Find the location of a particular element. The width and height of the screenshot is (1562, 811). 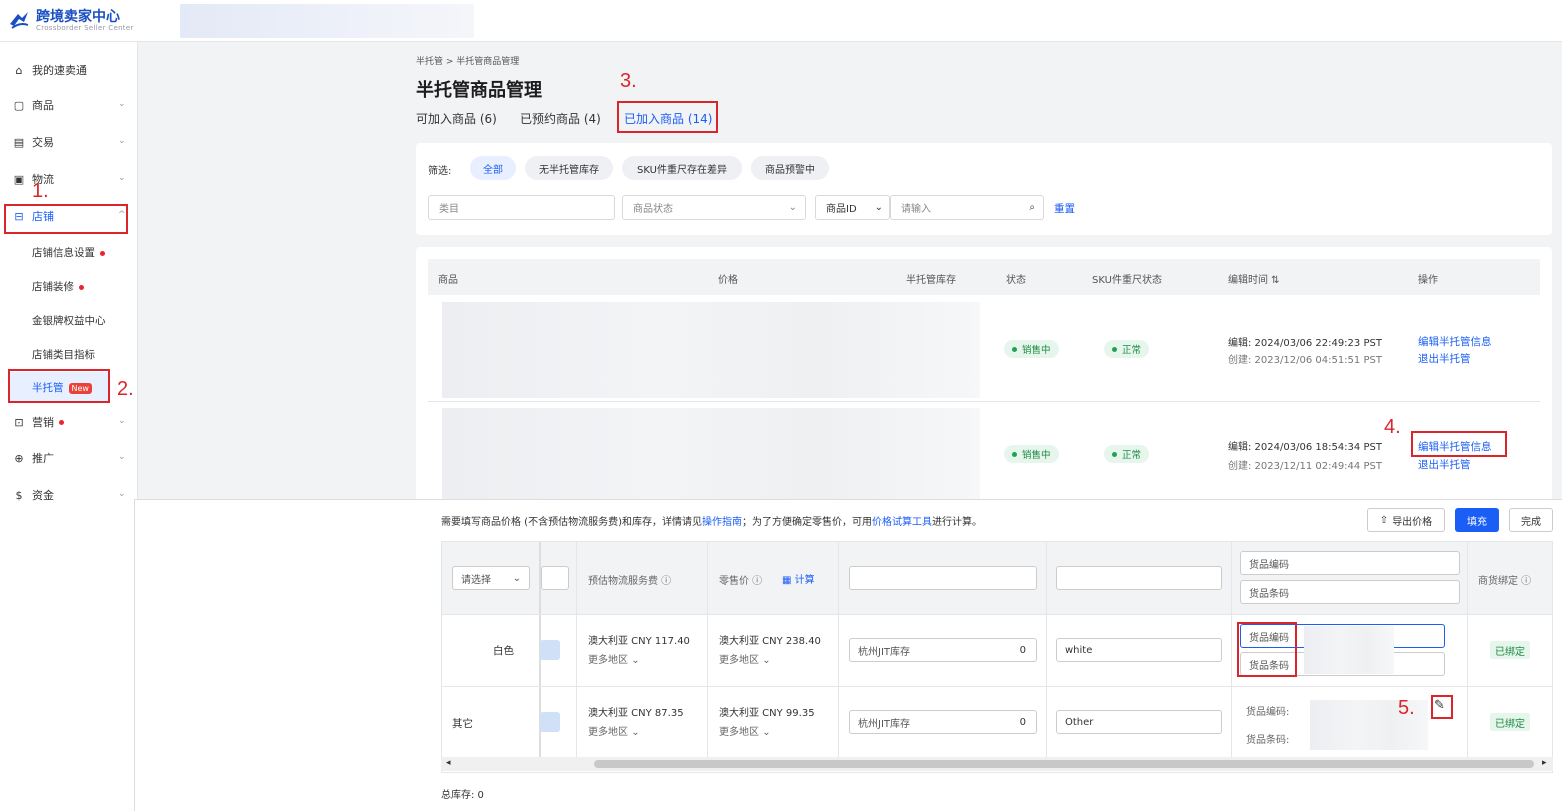

col-actions: 操作 is located at coordinates (1428, 280).